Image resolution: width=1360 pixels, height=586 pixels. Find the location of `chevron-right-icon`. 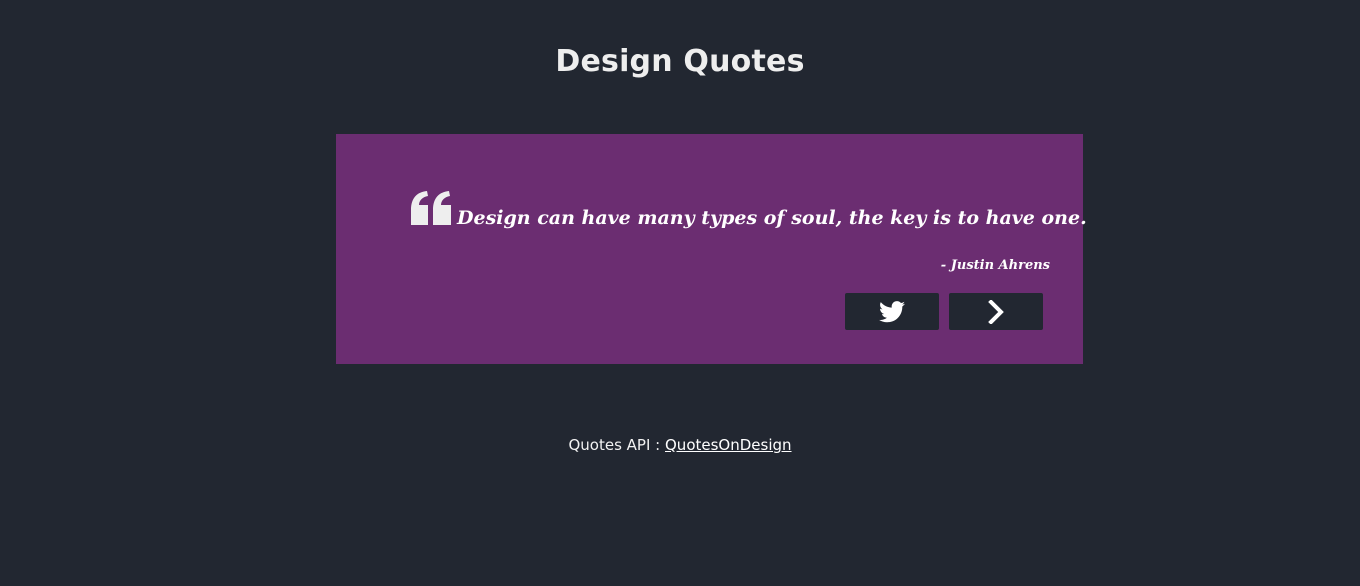

chevron-right-icon is located at coordinates (996, 311).